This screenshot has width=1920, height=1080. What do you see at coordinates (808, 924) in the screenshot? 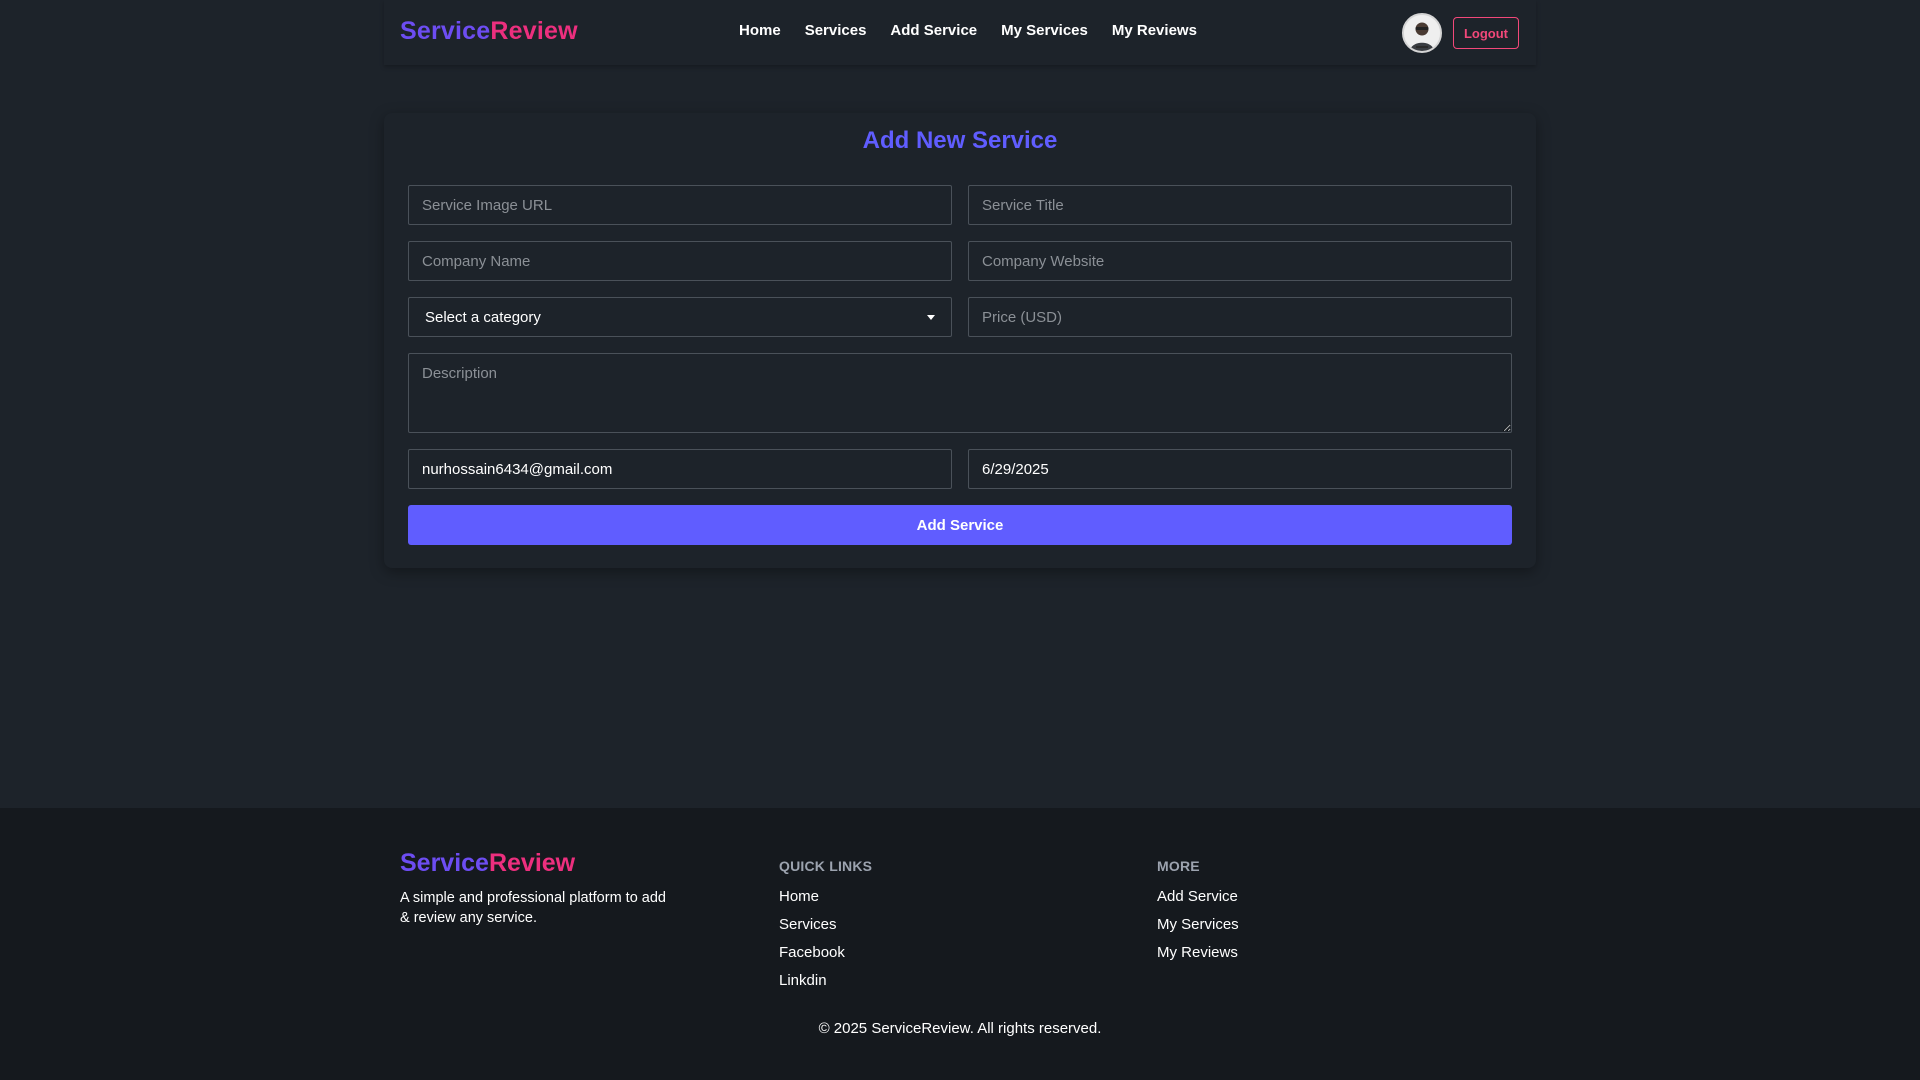
I see `footer-link-services: Services` at bounding box center [808, 924].